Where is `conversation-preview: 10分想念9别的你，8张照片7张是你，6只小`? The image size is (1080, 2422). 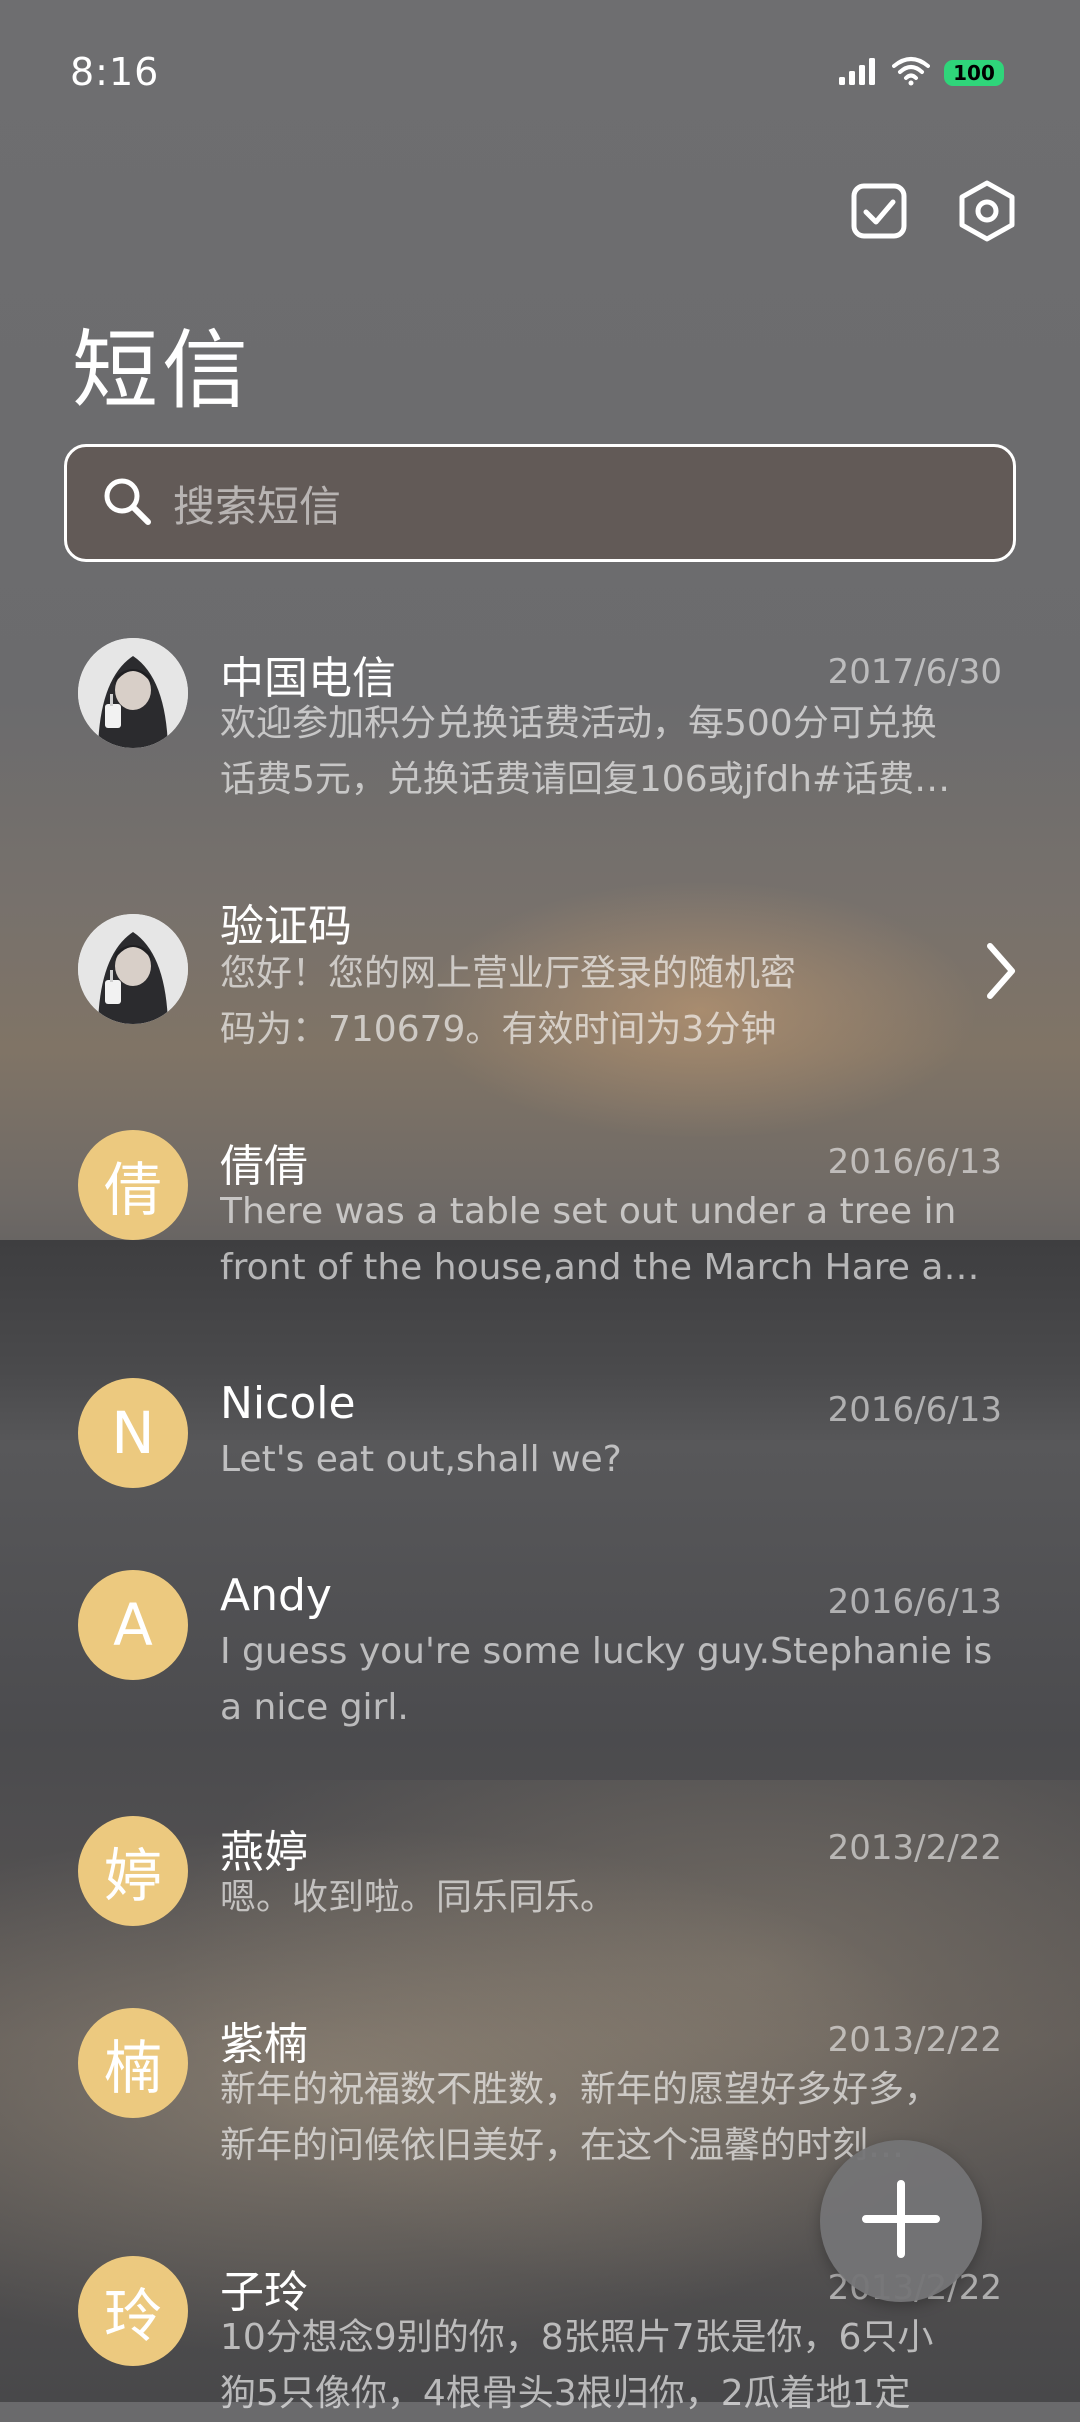
conversation-preview: 10分想念9别的你，8张照片7张是你，6只小 is located at coordinates (577, 2337).